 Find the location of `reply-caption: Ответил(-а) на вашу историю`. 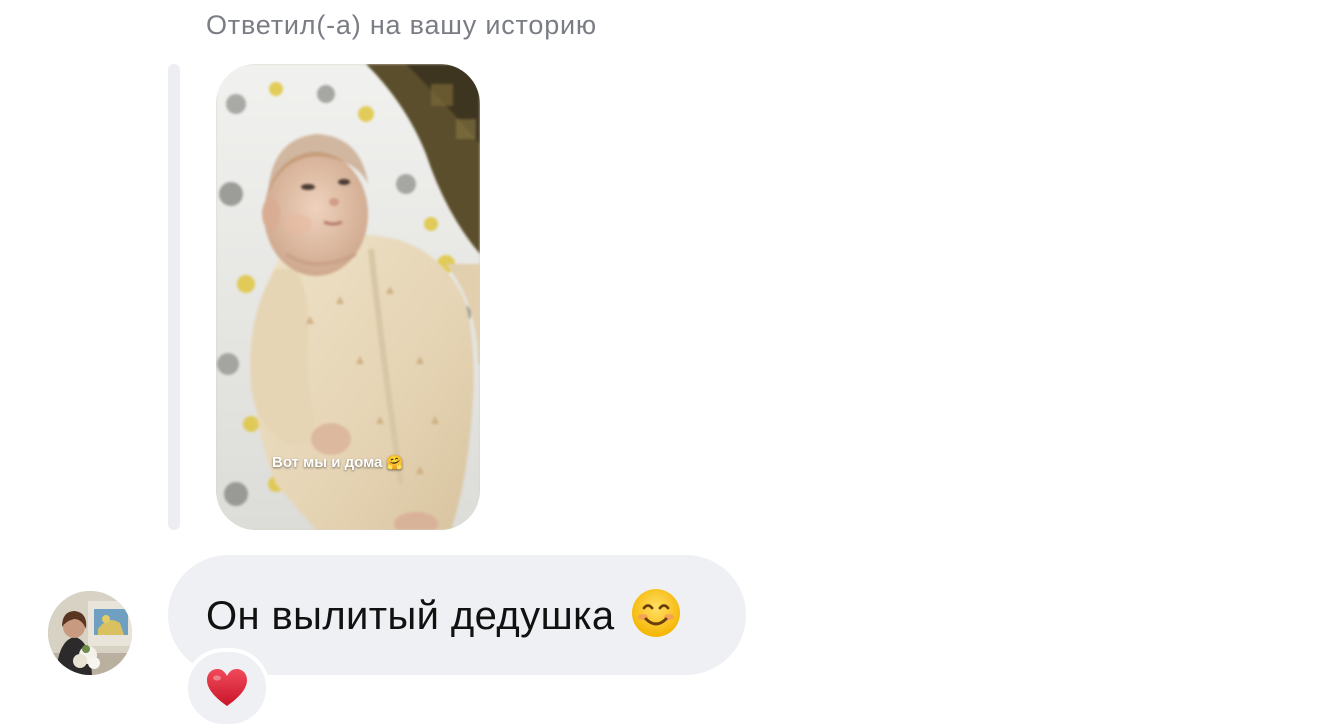

reply-caption: Ответил(-а) на вашу историю is located at coordinates (401, 25).